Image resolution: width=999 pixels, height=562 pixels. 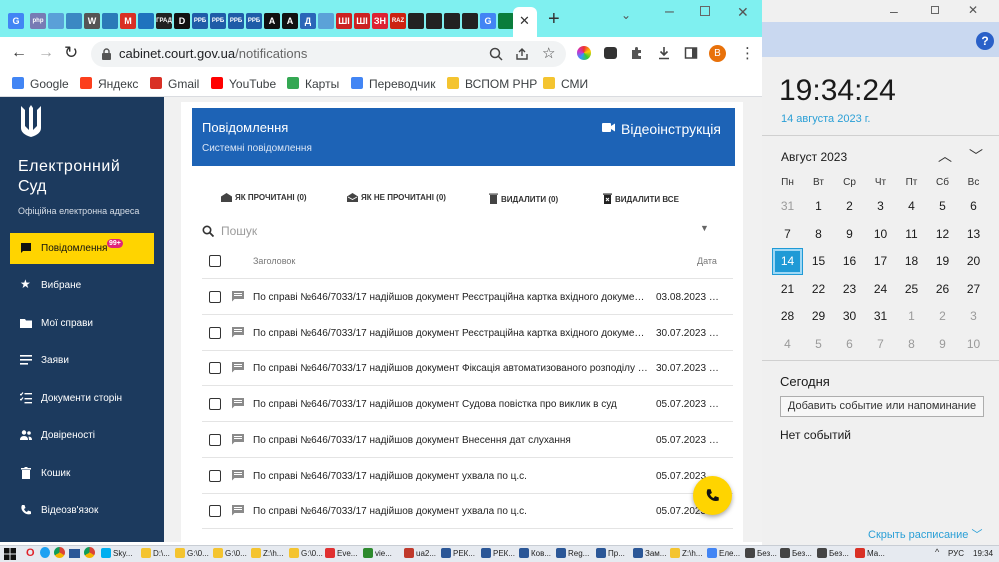 I want to click on calendar-day: 25, so click(x=911, y=289).